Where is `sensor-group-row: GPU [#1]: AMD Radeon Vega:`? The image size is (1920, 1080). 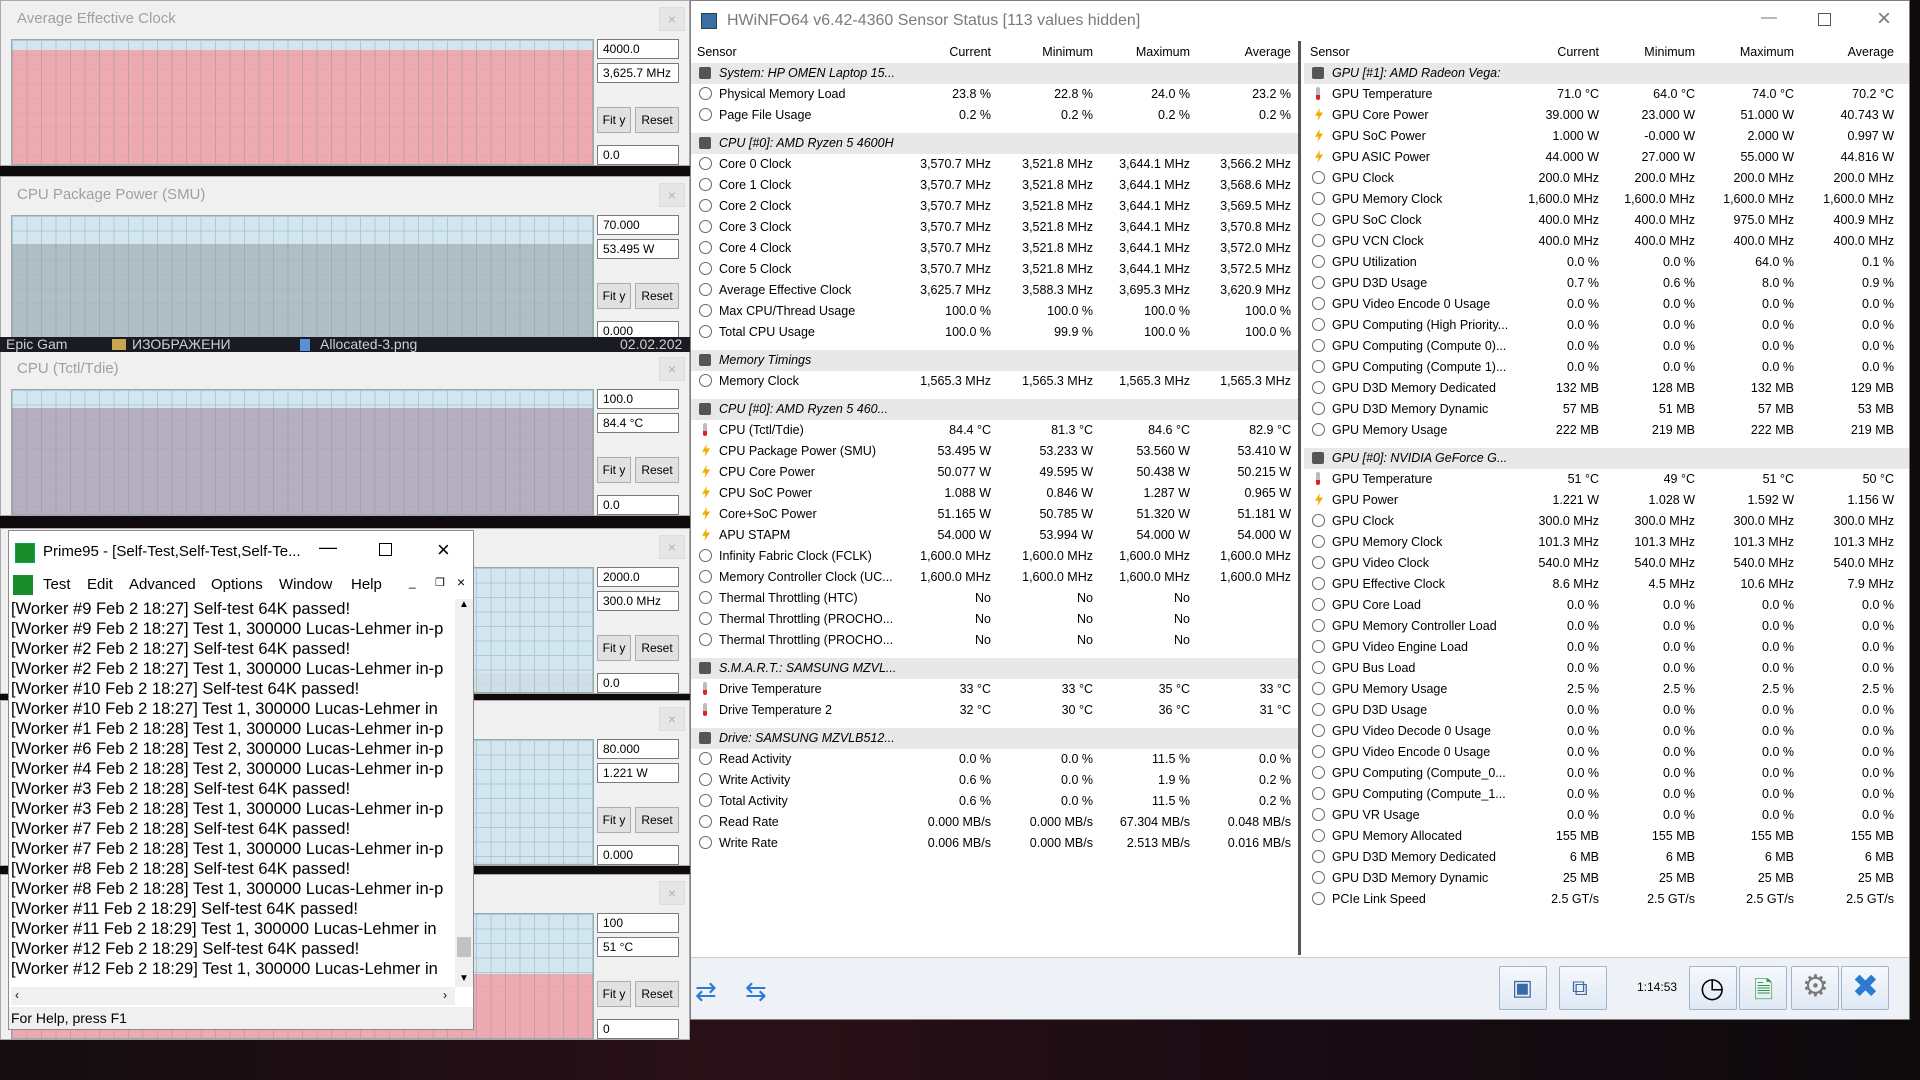 sensor-group-row: GPU [#1]: AMD Radeon Vega: is located at coordinates (1606, 73).